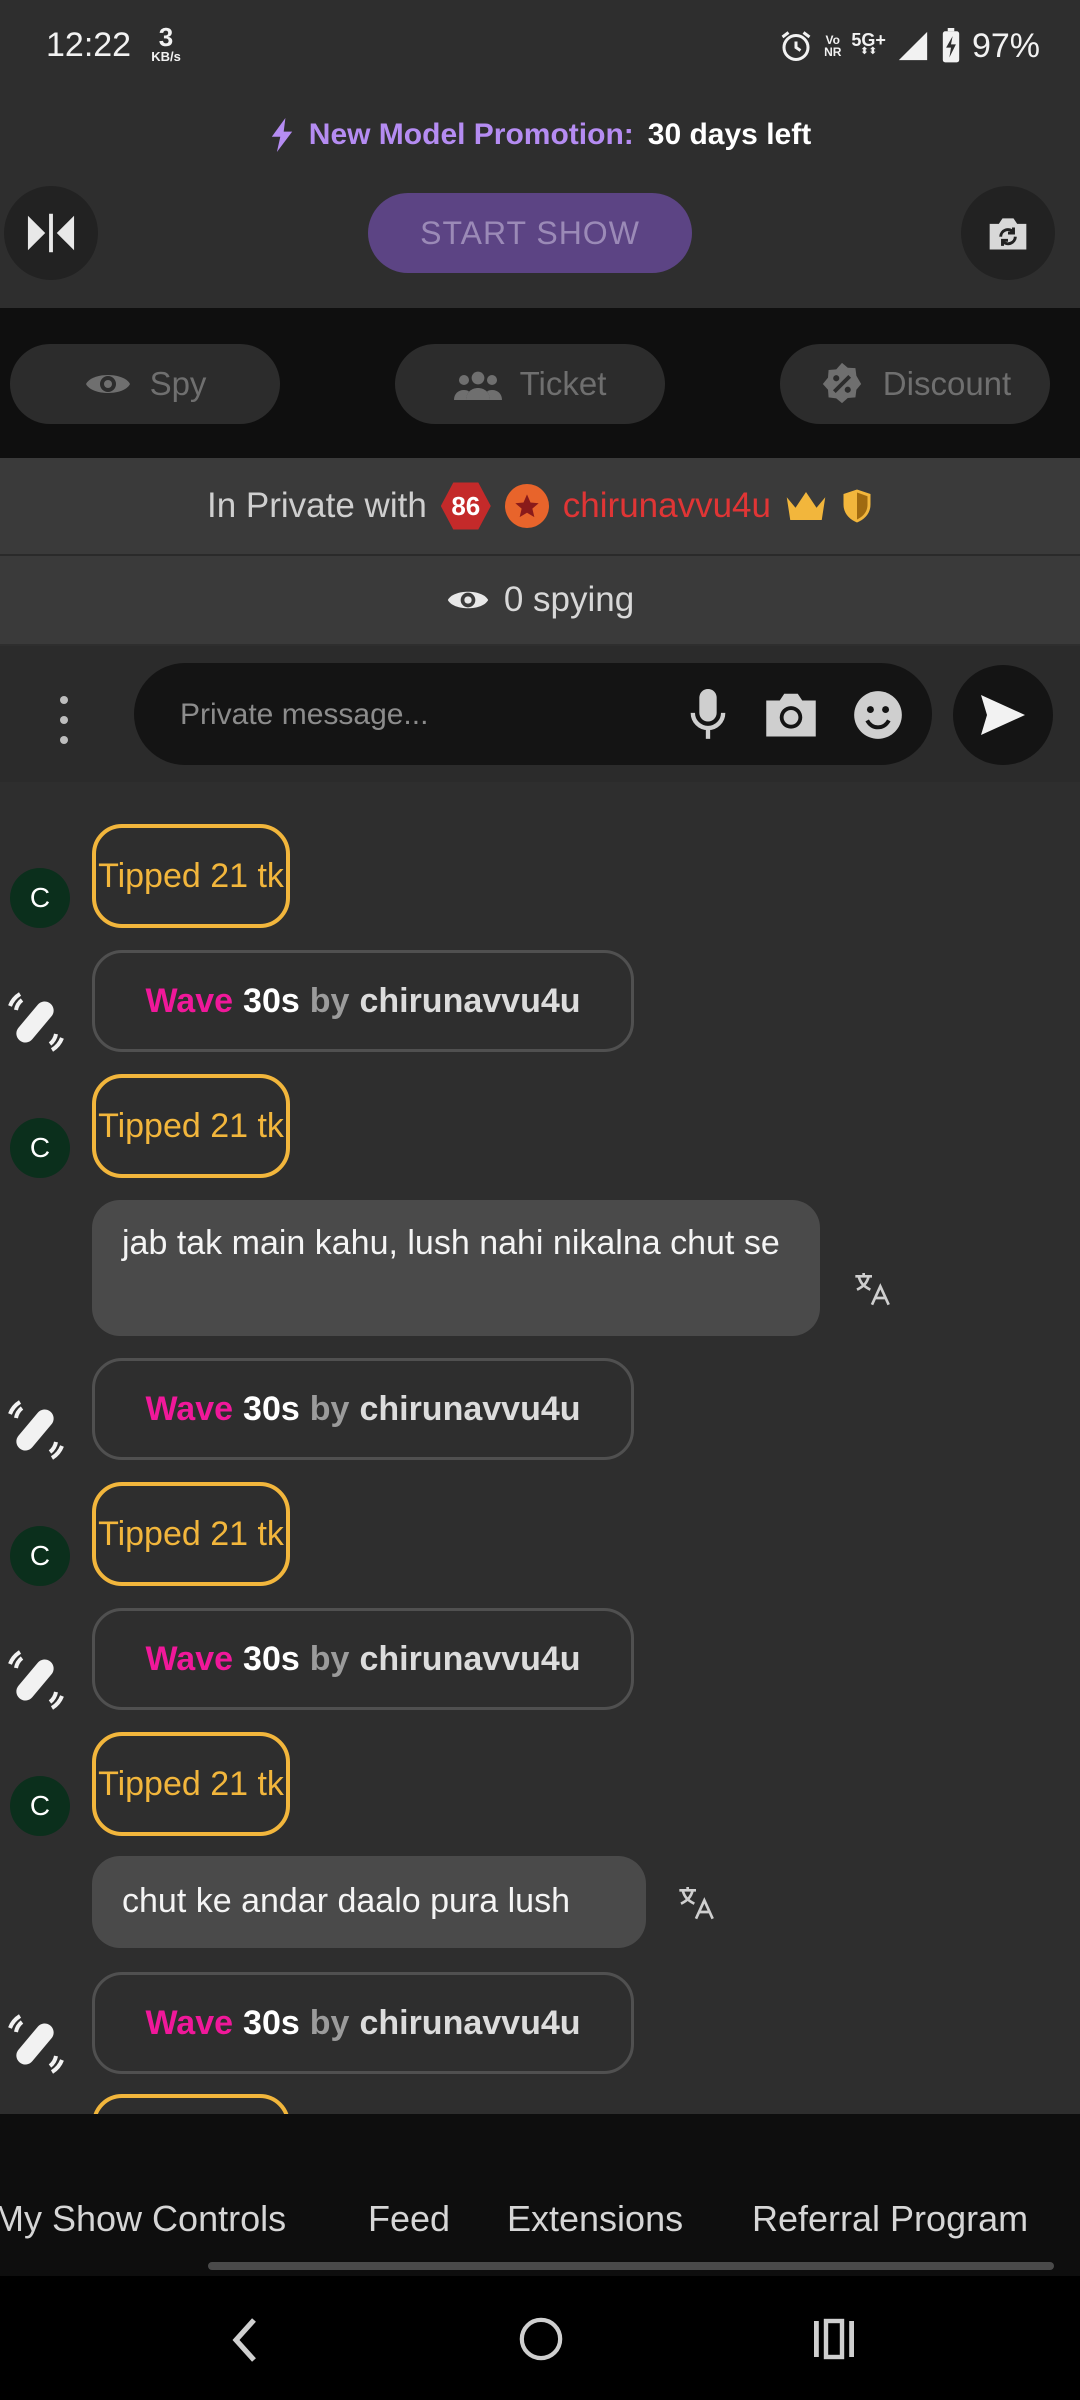 The width and height of the screenshot is (1080, 2400). I want to click on tab-feed: Feed, so click(409, 2219).